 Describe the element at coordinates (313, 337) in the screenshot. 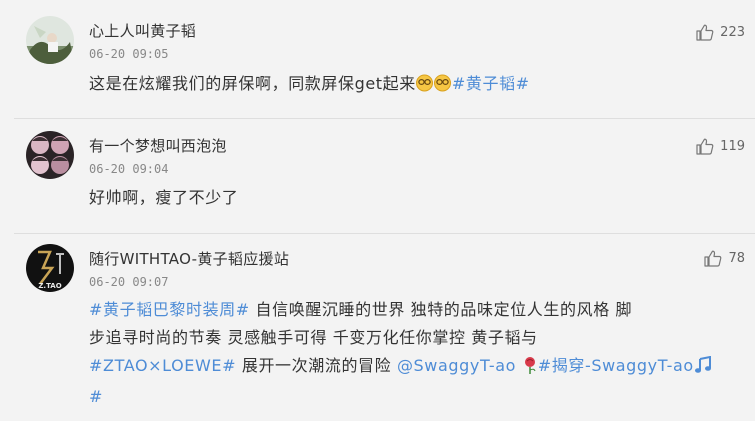

I see `comment-body: 步追寻时尚的节奏 灵感触手可得 千变万化任你掌控 黄子韬与` at that location.